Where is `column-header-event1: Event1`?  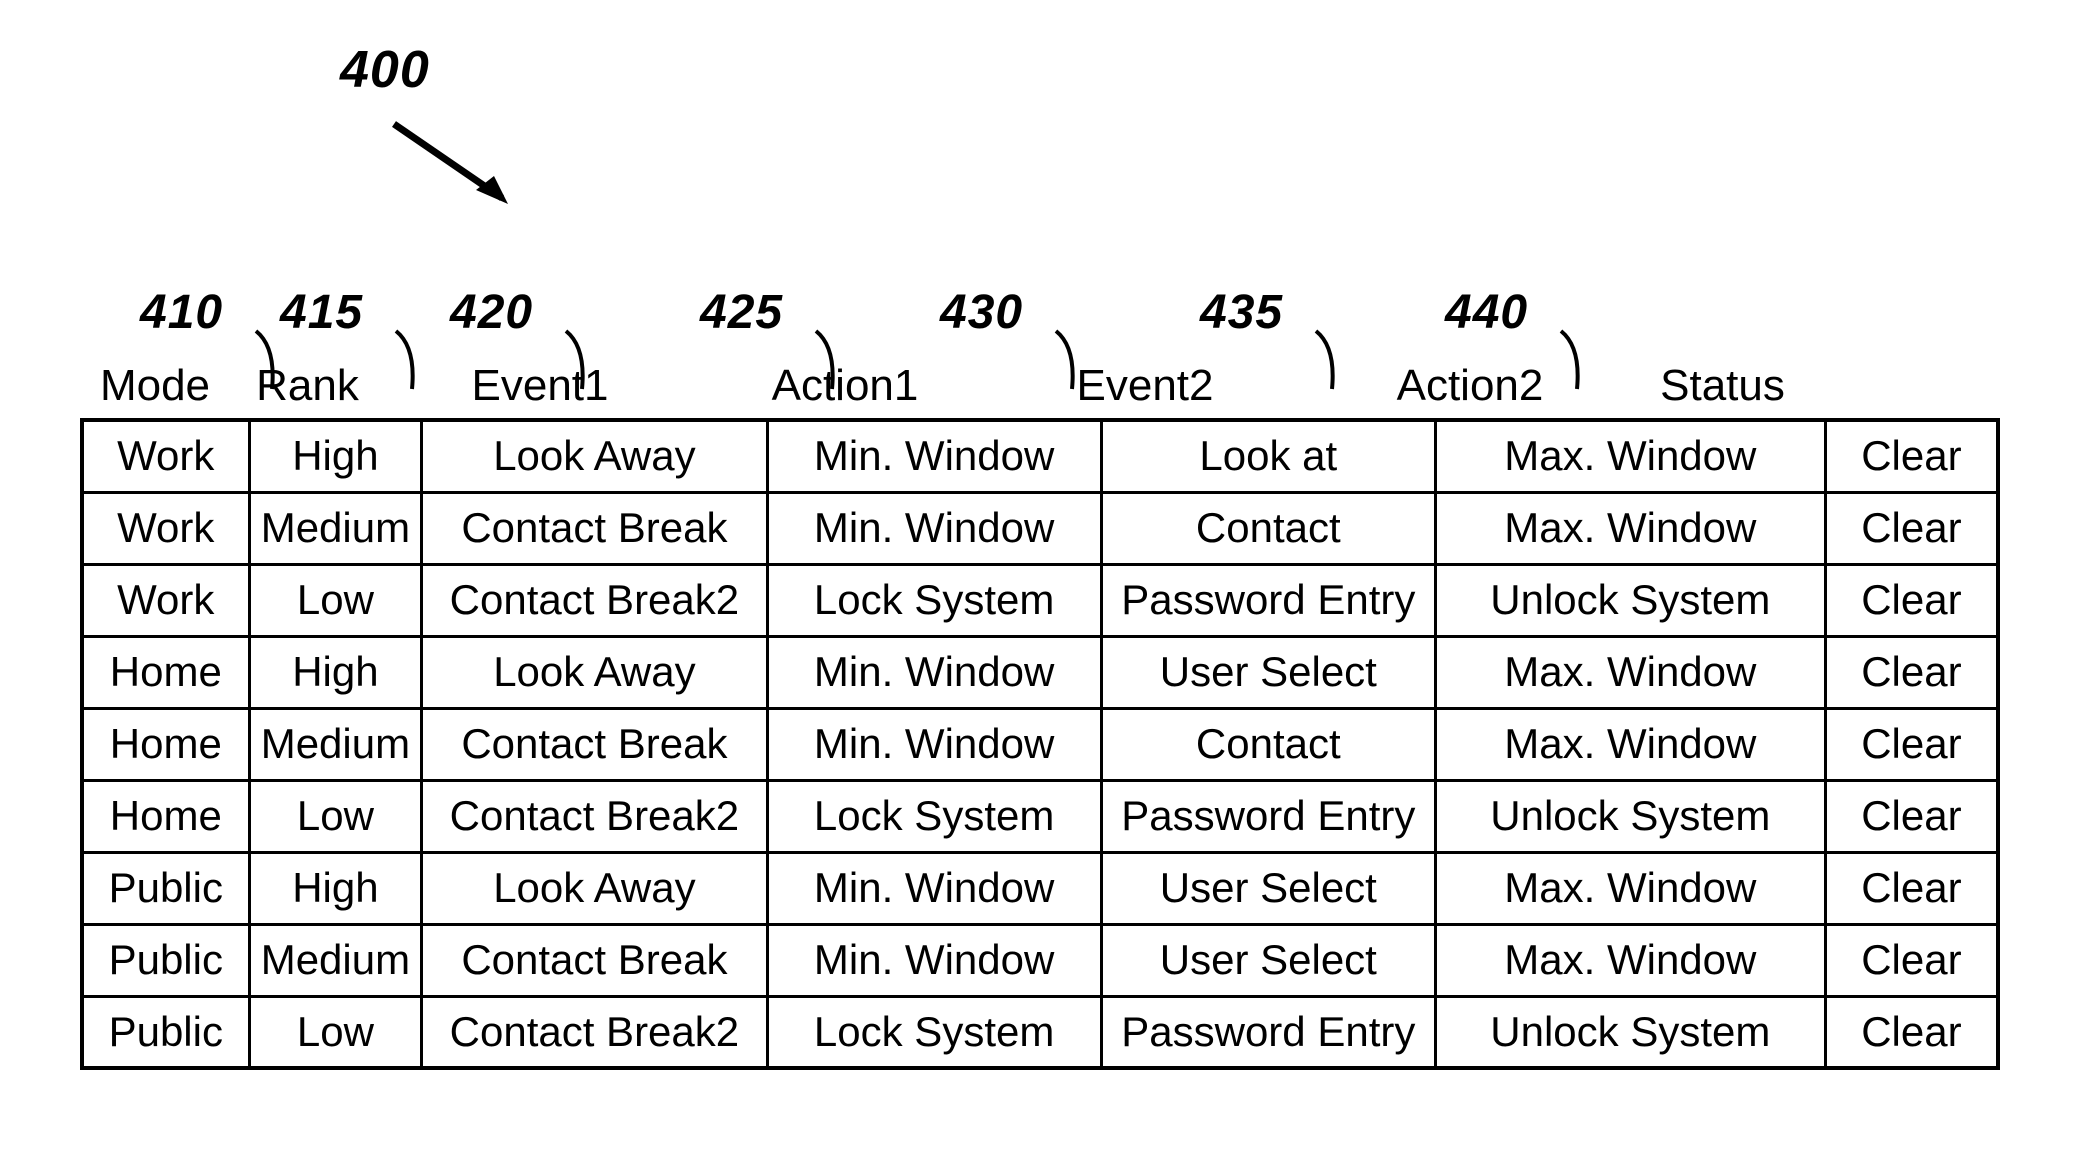
column-header-event1: Event1 is located at coordinates (540, 385).